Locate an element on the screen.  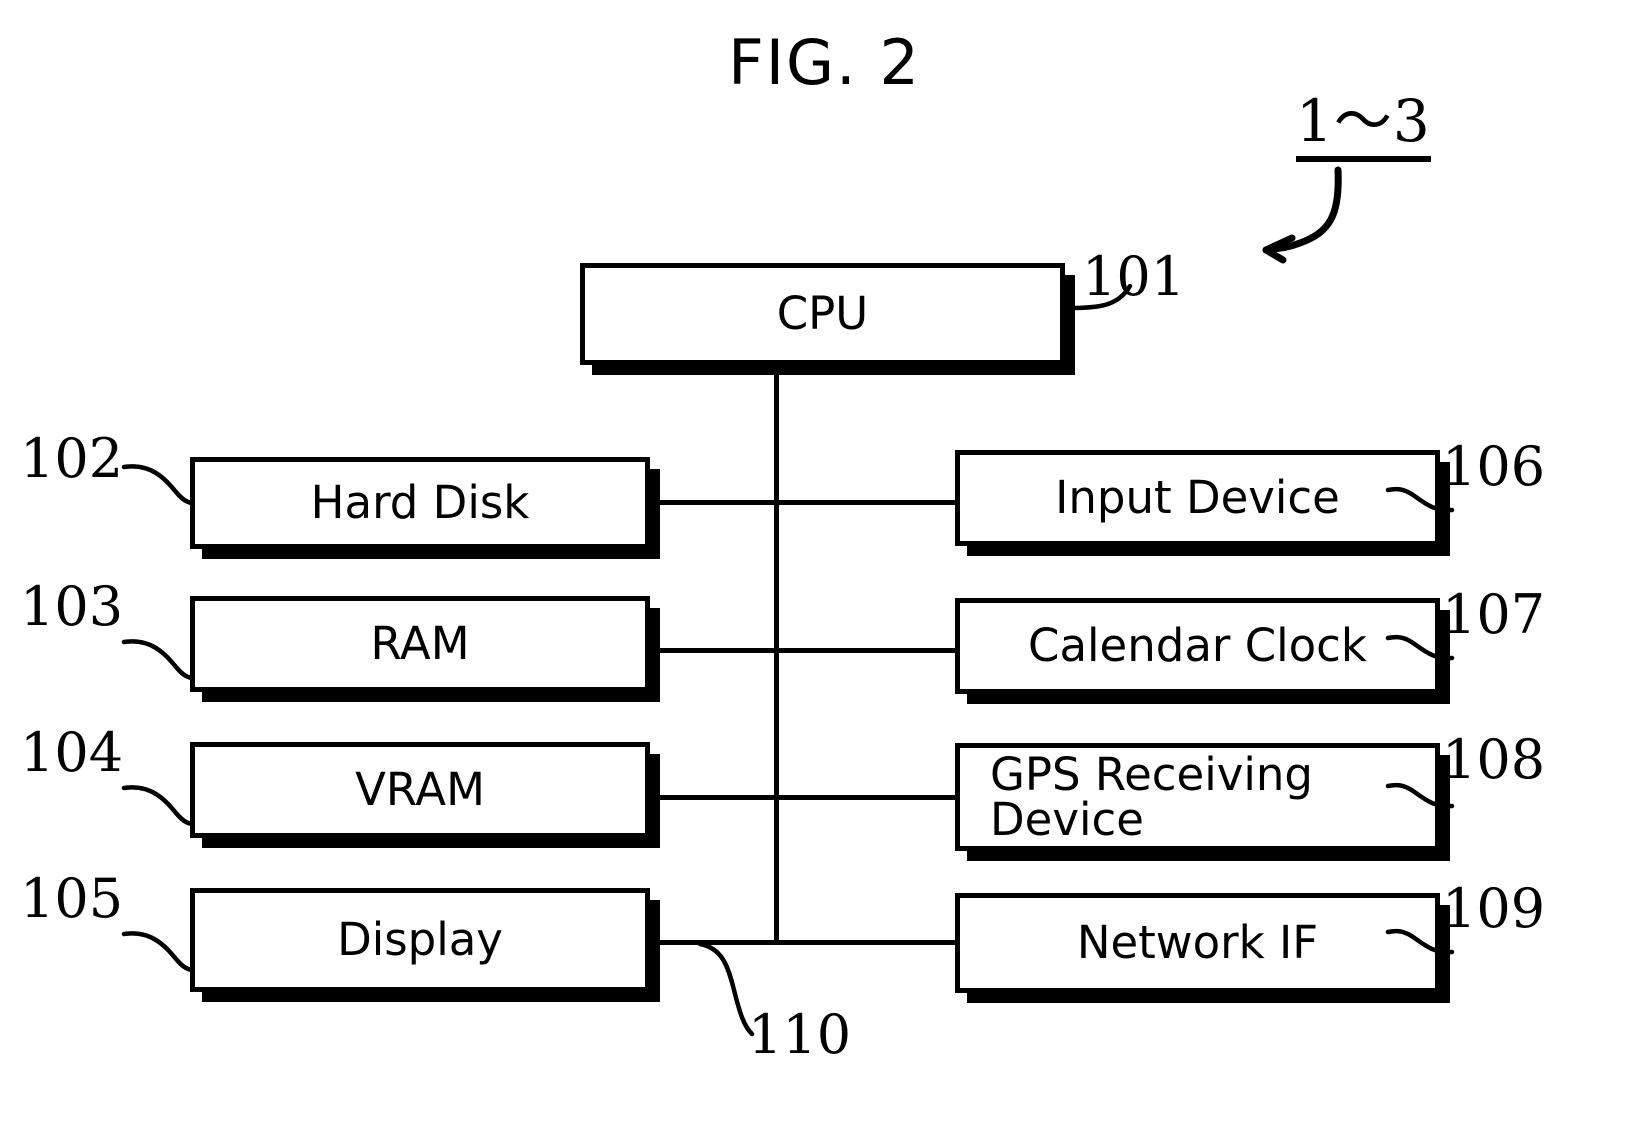
block-hard-disk: Hard Disk is located at coordinates (420, 503).